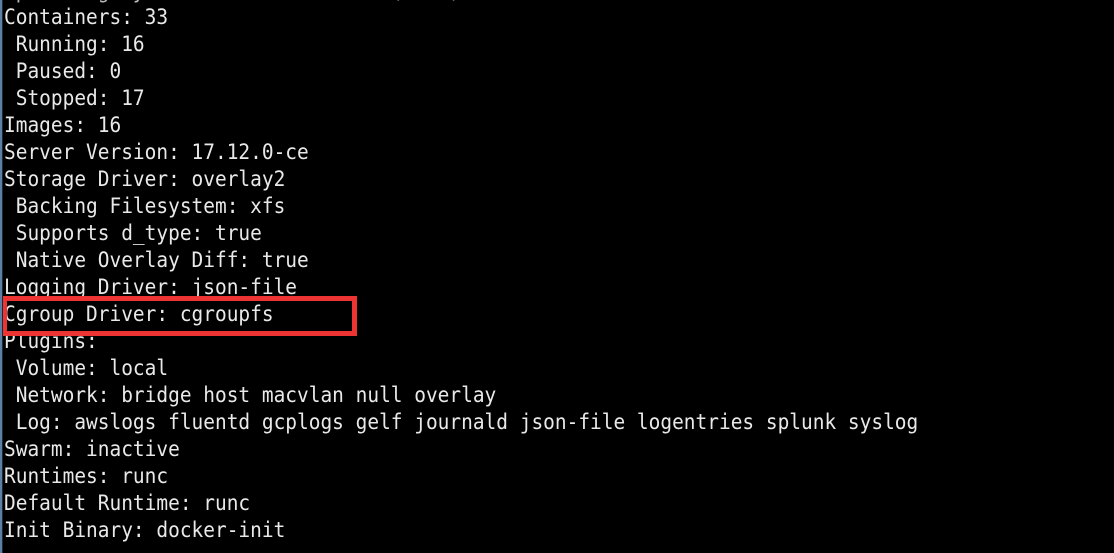 This screenshot has width=1114, height=553. Describe the element at coordinates (151, 287) in the screenshot. I see `terminal-line-logging-driver: Logging Driver: json-file` at that location.